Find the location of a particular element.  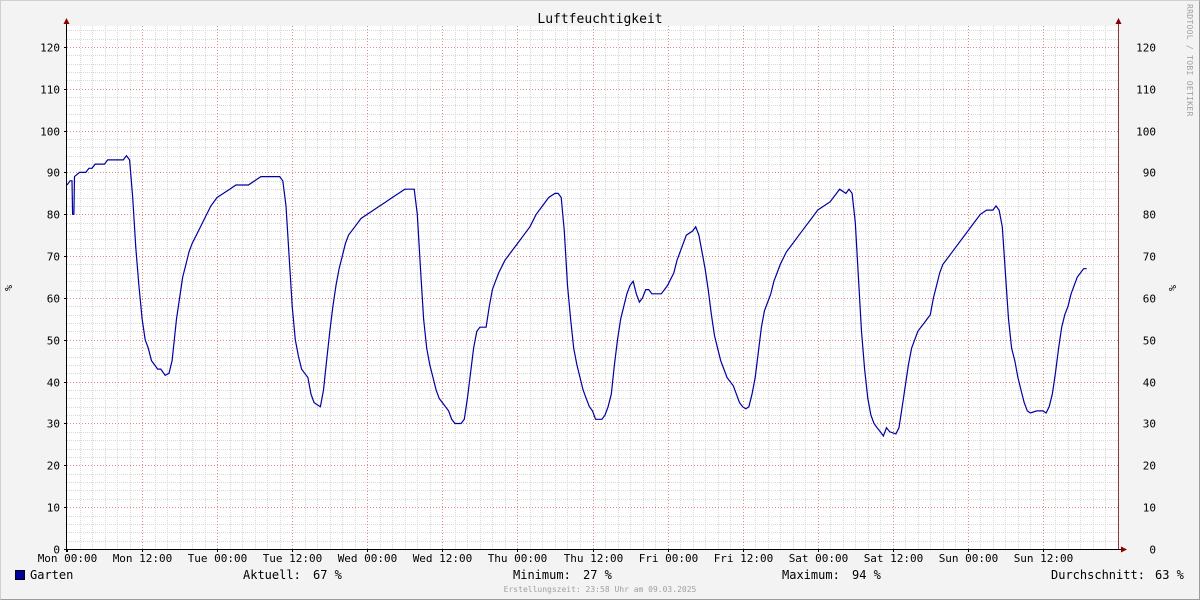

y-tick-label-left: 30 is located at coordinates (53, 424).